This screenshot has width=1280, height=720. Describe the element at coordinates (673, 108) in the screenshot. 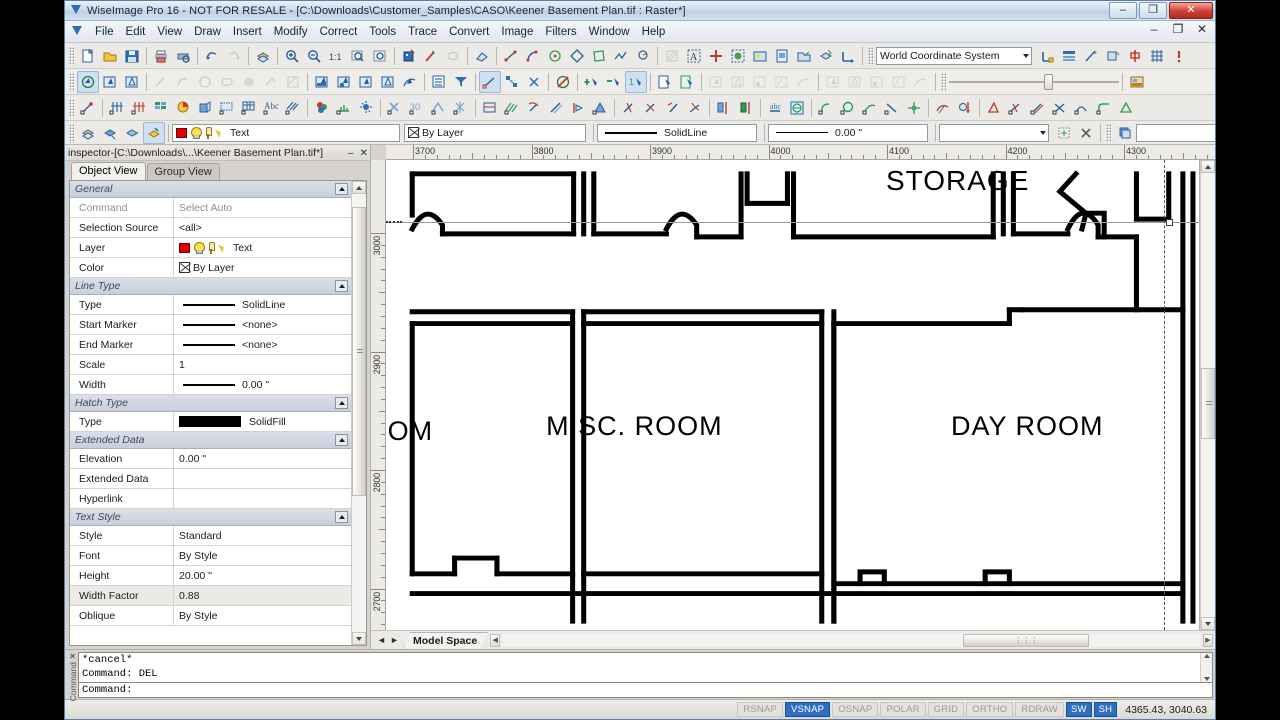

I see `trim-extend-3-button` at that location.